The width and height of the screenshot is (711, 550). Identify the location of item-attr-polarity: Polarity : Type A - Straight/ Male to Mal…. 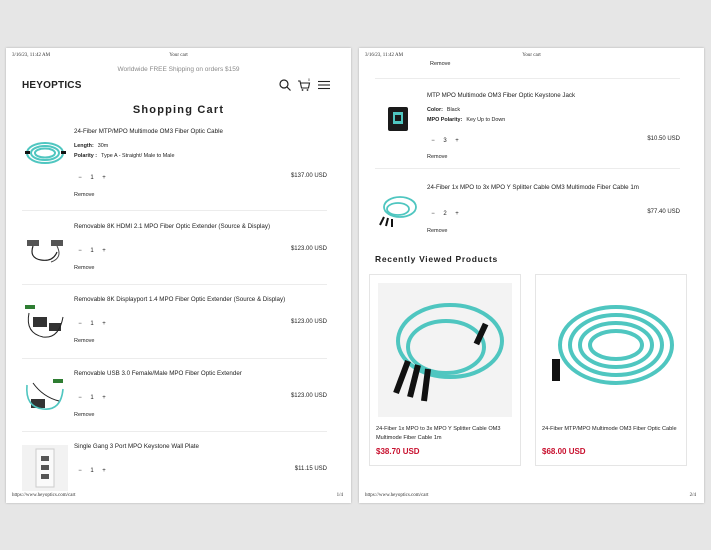
(124, 156).